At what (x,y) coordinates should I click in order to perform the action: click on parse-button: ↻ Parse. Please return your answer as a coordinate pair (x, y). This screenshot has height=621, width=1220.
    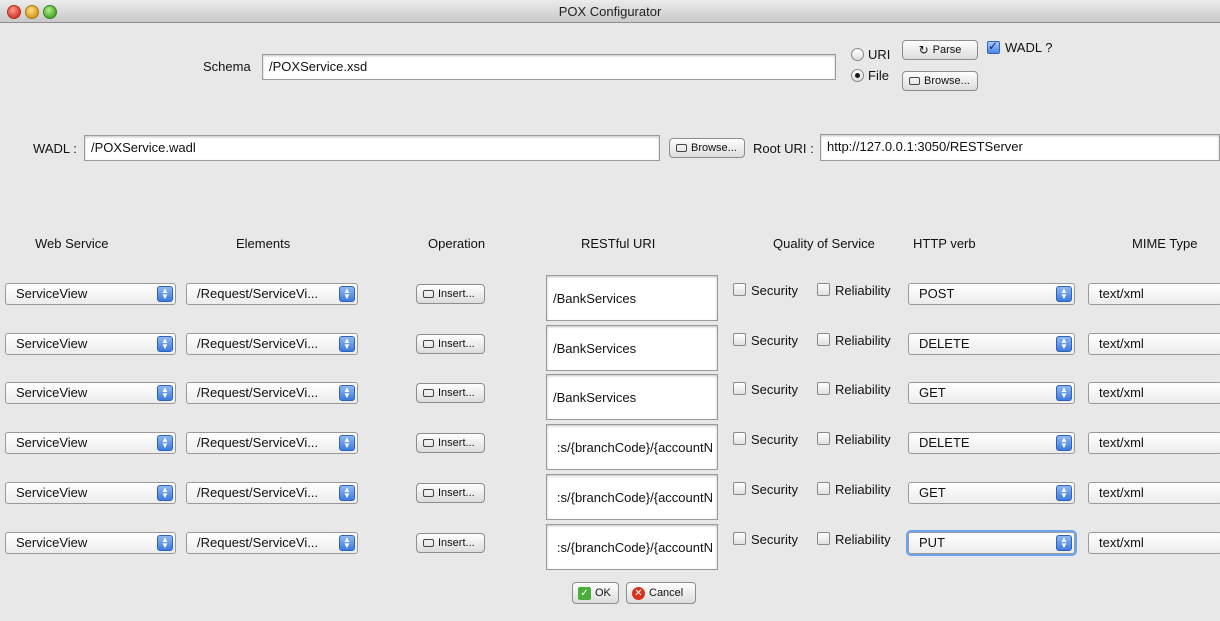
    Looking at the image, I should click on (940, 50).